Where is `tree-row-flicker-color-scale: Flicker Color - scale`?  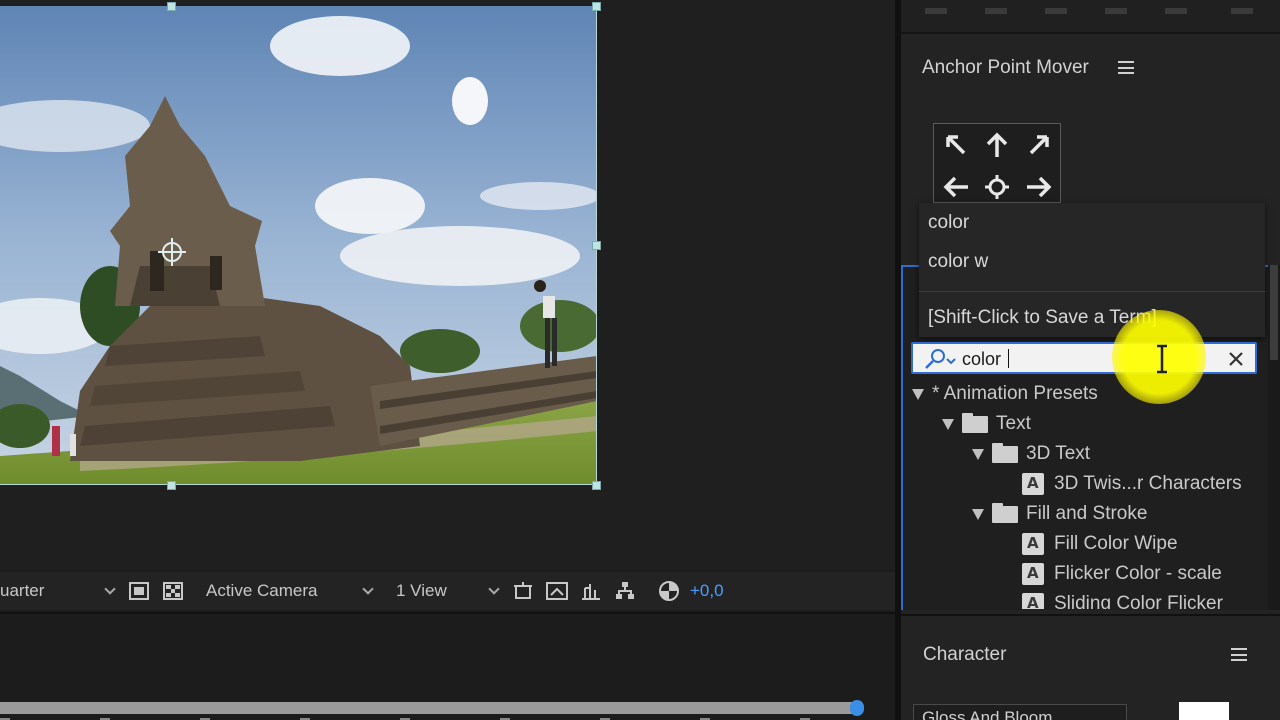
tree-row-flicker-color-scale: Flicker Color - scale is located at coordinates (1122, 574).